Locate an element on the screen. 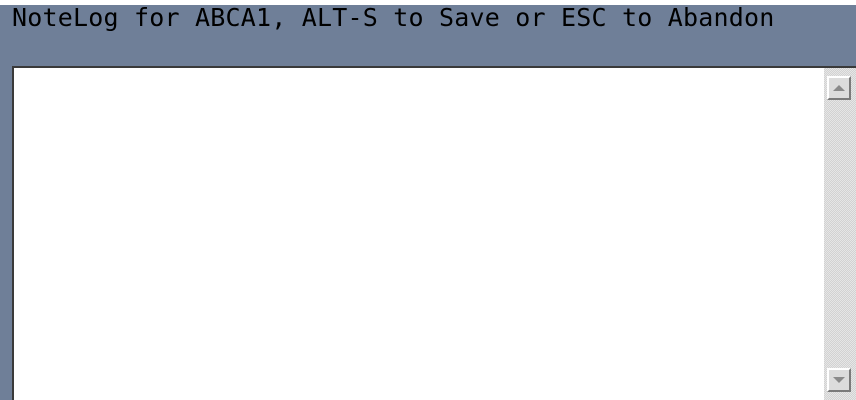  scroll-down-button is located at coordinates (839, 380).